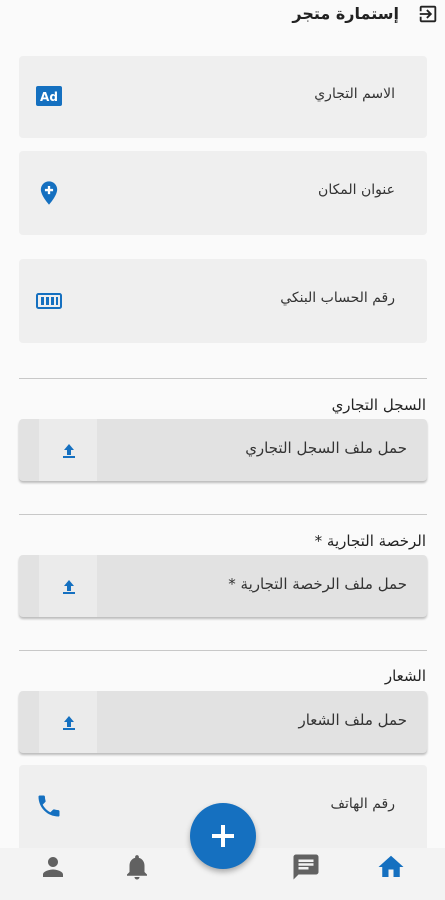 The width and height of the screenshot is (445, 900). I want to click on person-icon, so click(53, 867).